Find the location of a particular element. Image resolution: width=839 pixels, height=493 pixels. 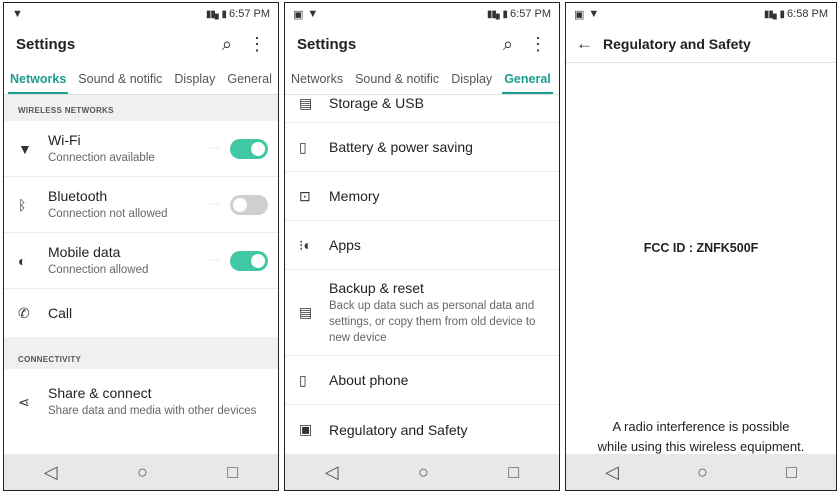

mobile-data-label: Mobile data is located at coordinates (84, 251).